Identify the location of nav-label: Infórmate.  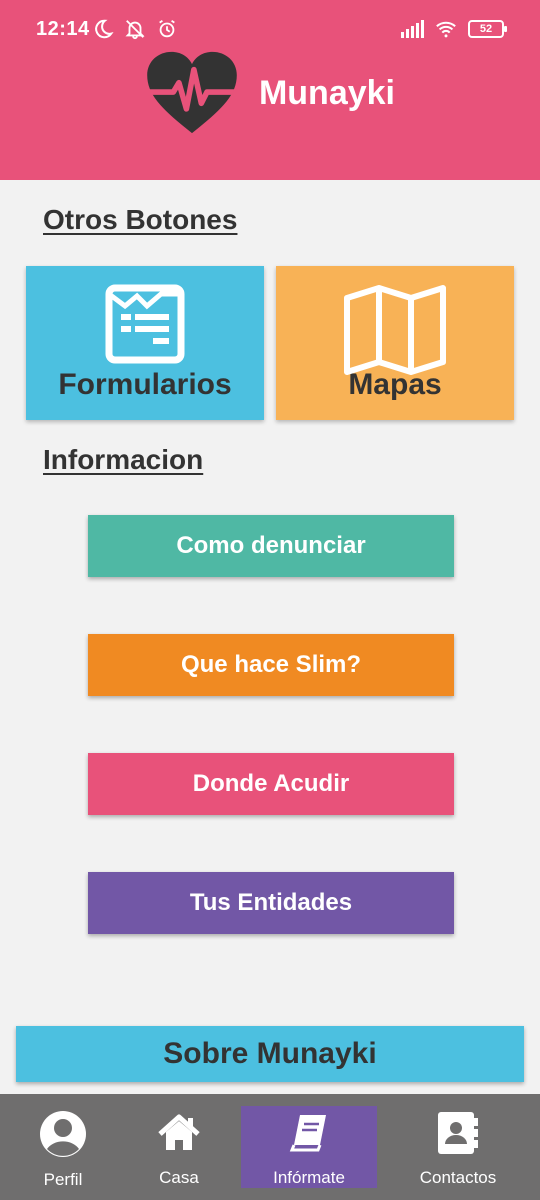
(309, 1177).